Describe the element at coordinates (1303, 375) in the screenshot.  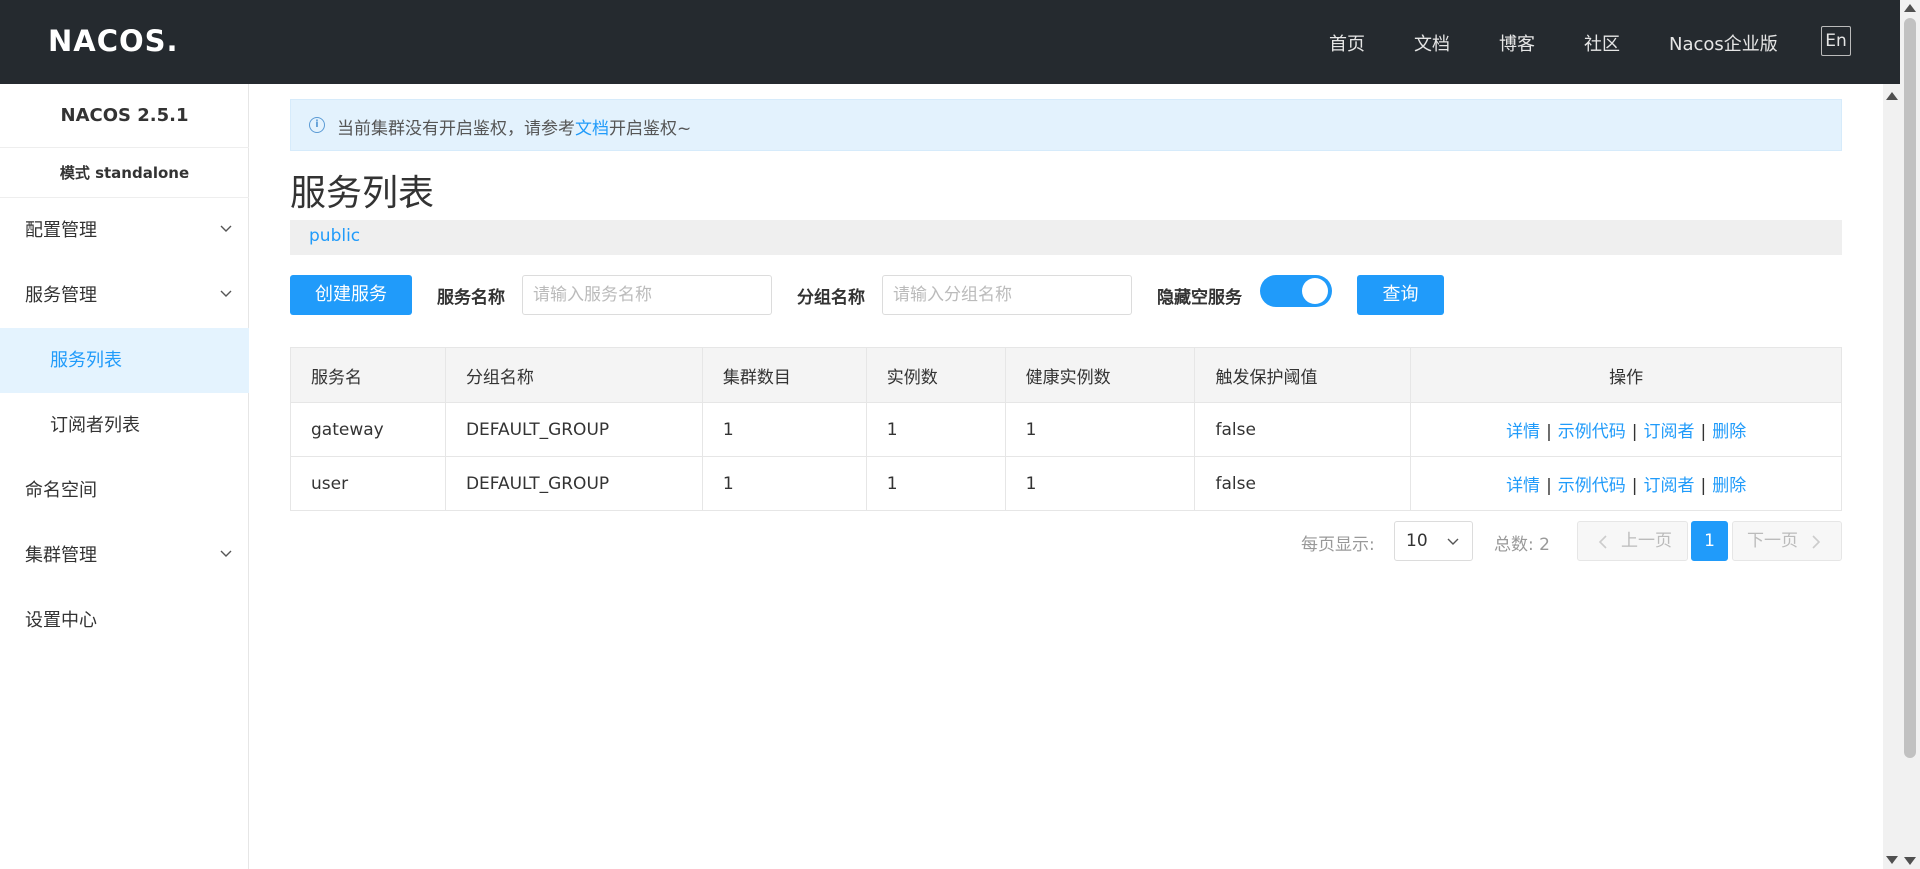
I see `col-protect-threshold: 触发保护阈值` at that location.